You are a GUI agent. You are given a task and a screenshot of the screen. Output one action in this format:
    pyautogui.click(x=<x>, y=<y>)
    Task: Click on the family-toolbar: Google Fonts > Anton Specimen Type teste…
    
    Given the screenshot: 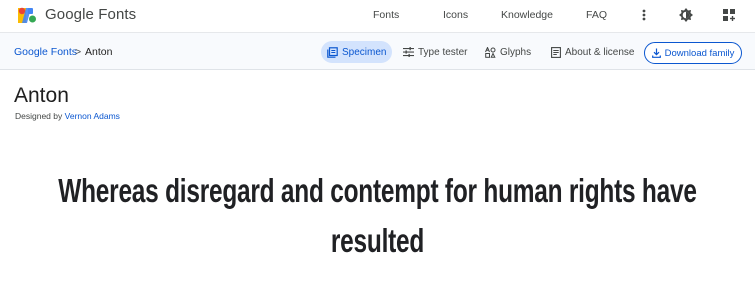 What is the action you would take?
    pyautogui.click(x=377, y=51)
    